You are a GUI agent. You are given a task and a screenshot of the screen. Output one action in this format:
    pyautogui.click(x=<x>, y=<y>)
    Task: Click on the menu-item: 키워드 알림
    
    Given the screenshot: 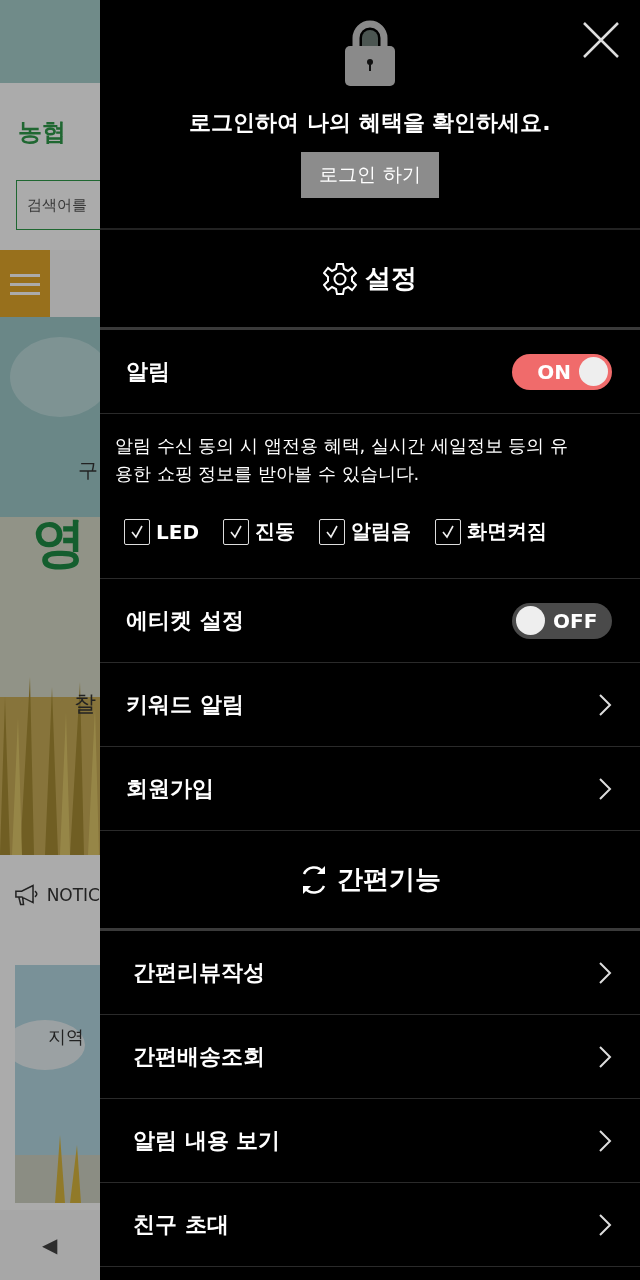 What is the action you would take?
    pyautogui.click(x=370, y=705)
    